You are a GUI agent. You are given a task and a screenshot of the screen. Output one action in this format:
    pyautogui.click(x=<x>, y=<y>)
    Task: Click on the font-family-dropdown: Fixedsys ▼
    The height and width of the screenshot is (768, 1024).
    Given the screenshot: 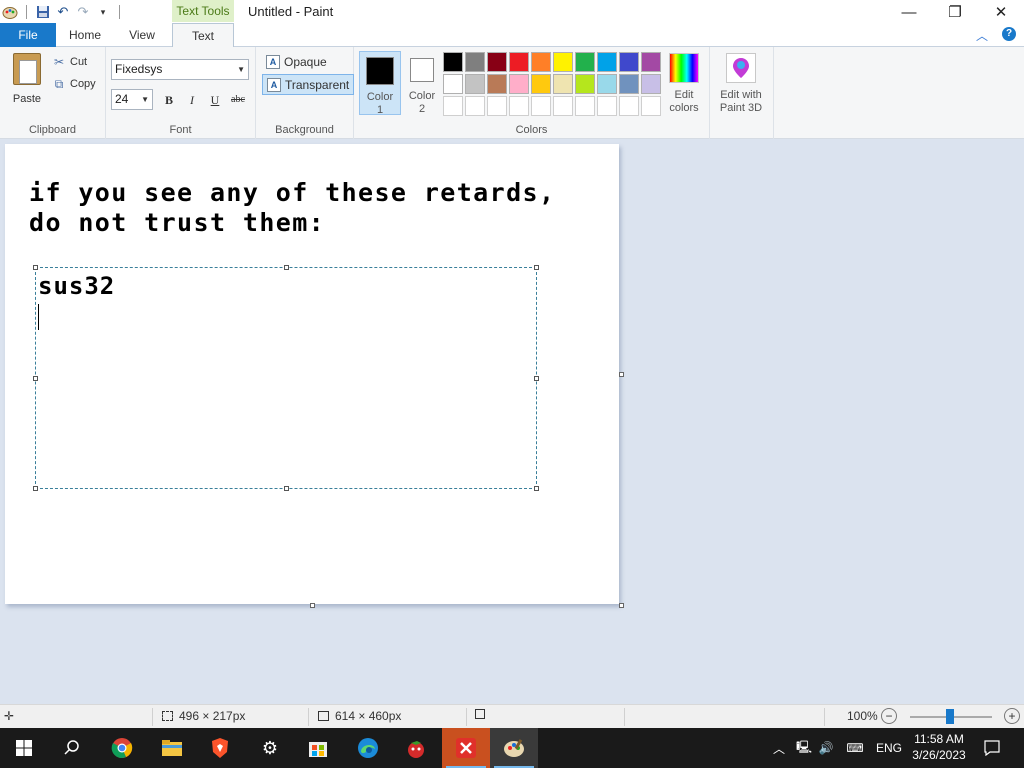 What is the action you would take?
    pyautogui.click(x=180, y=69)
    